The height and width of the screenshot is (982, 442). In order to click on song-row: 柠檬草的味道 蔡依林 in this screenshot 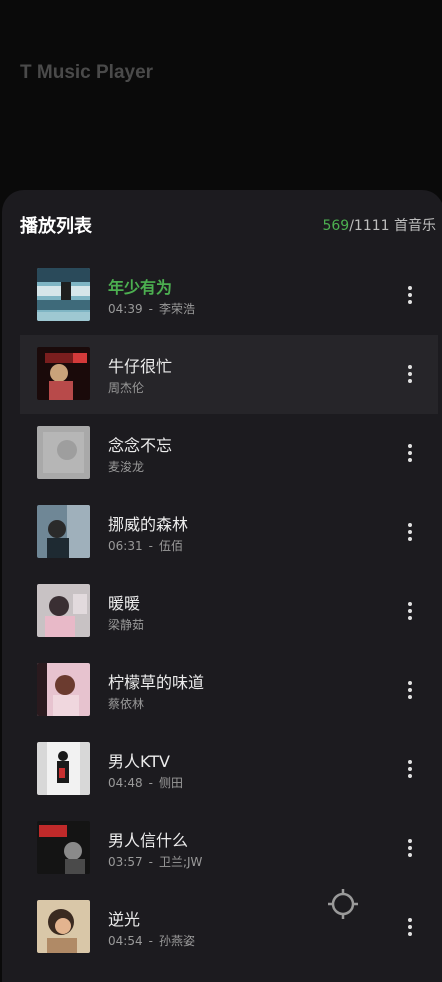, I will do `click(229, 690)`.